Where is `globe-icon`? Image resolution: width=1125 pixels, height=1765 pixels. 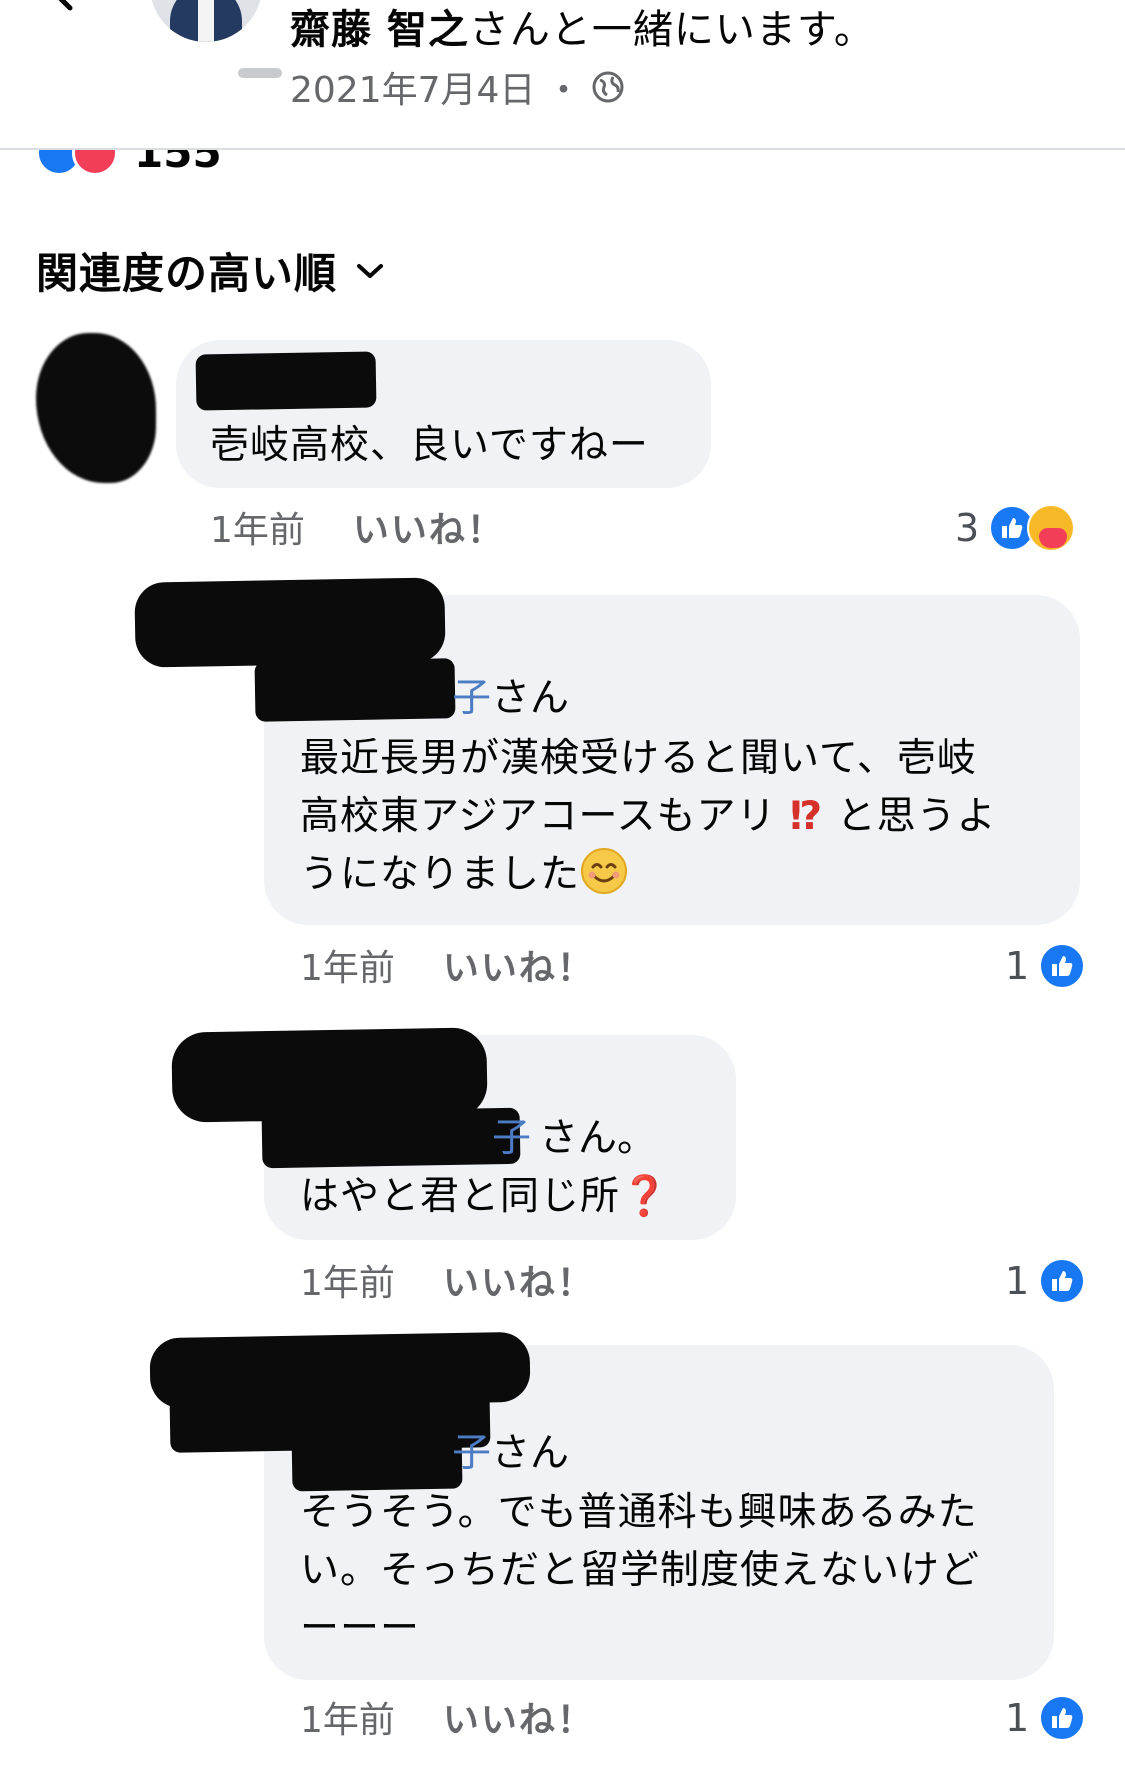
globe-icon is located at coordinates (608, 87).